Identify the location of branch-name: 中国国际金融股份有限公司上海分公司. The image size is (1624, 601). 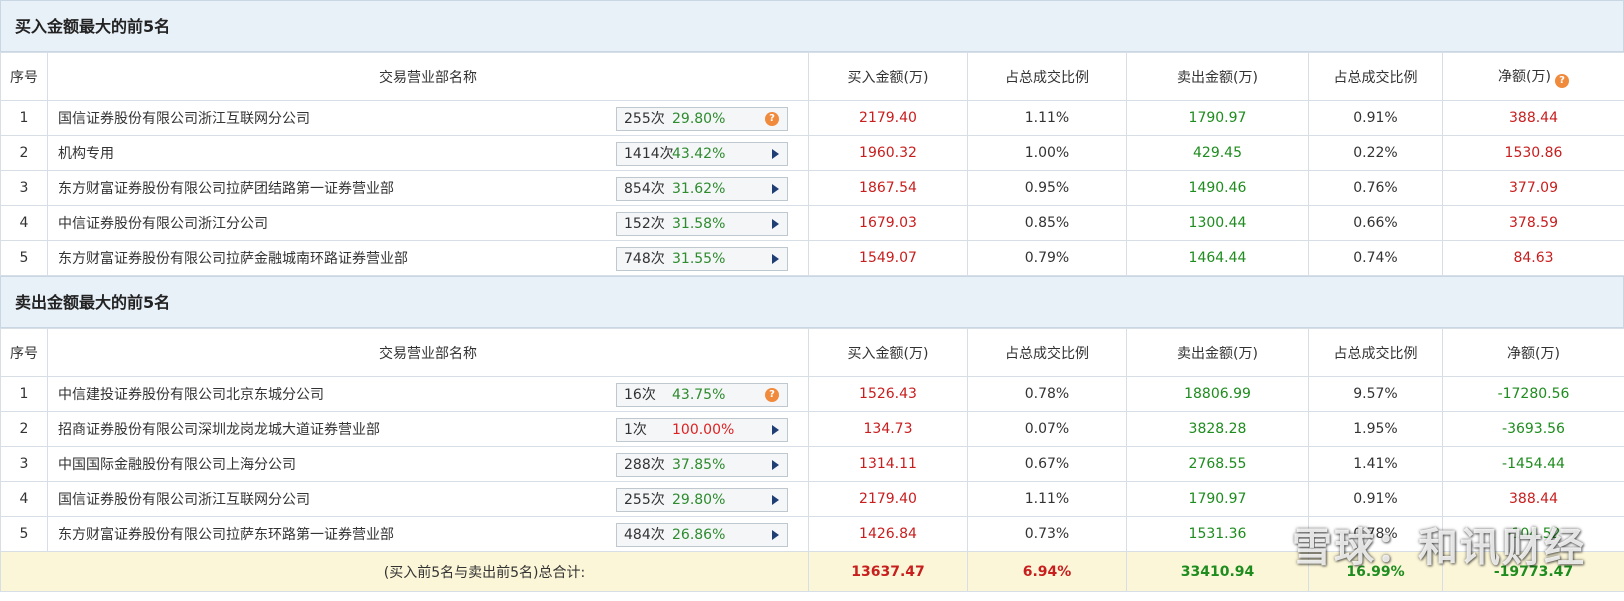
(177, 465).